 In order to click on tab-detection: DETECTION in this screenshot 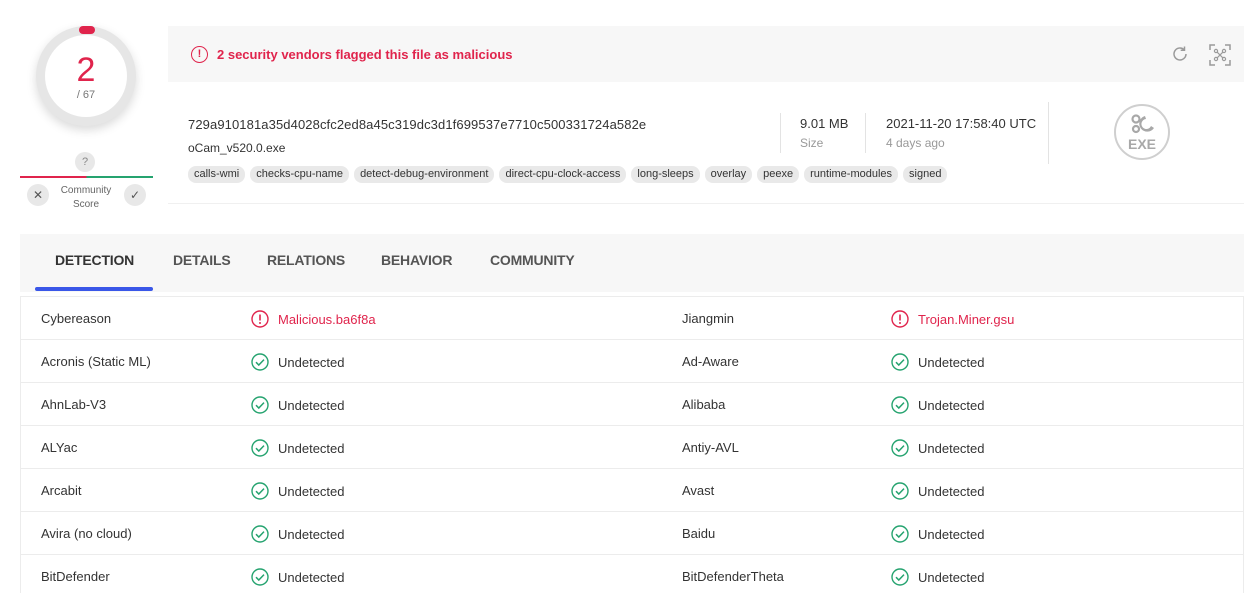, I will do `click(94, 260)`.